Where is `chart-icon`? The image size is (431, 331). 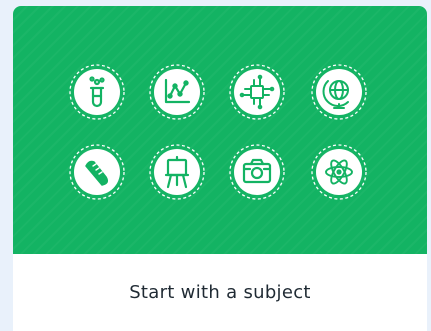 chart-icon is located at coordinates (177, 92).